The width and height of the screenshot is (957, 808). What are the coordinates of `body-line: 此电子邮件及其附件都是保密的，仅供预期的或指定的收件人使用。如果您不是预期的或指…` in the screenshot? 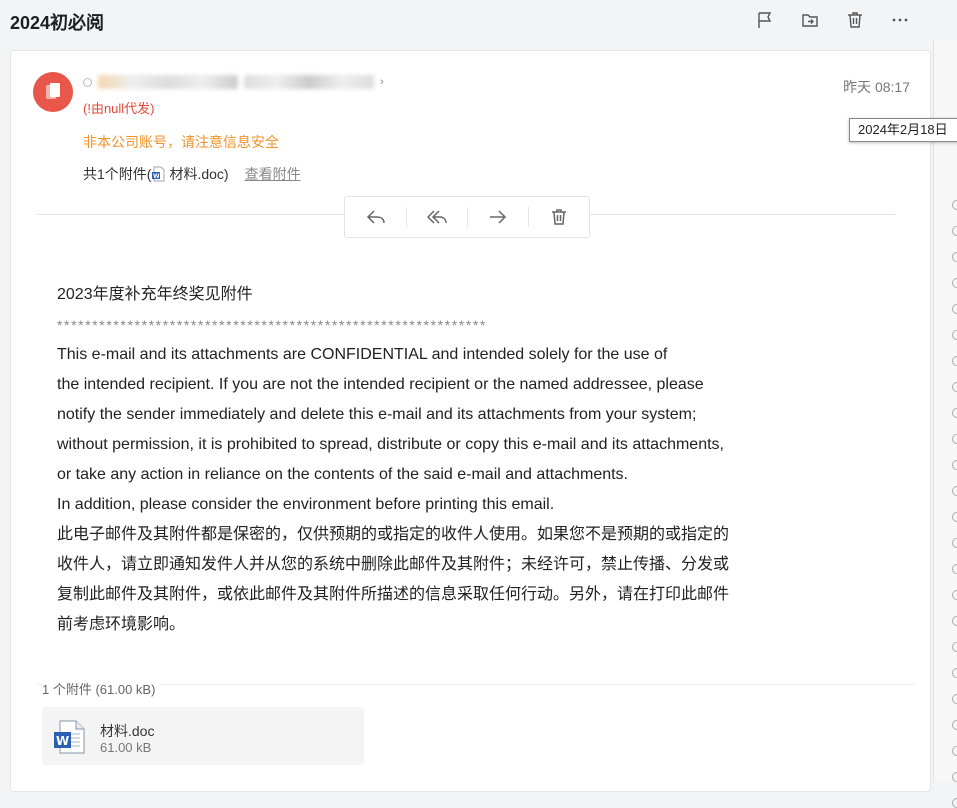 It's located at (393, 534).